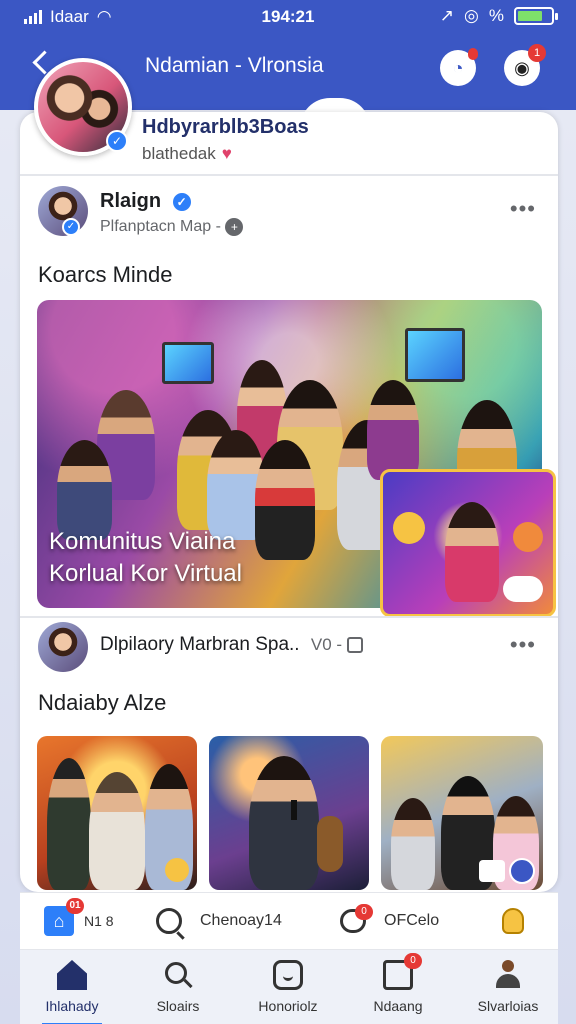  I want to click on action-chat: 0 OFCelo, so click(389, 921).